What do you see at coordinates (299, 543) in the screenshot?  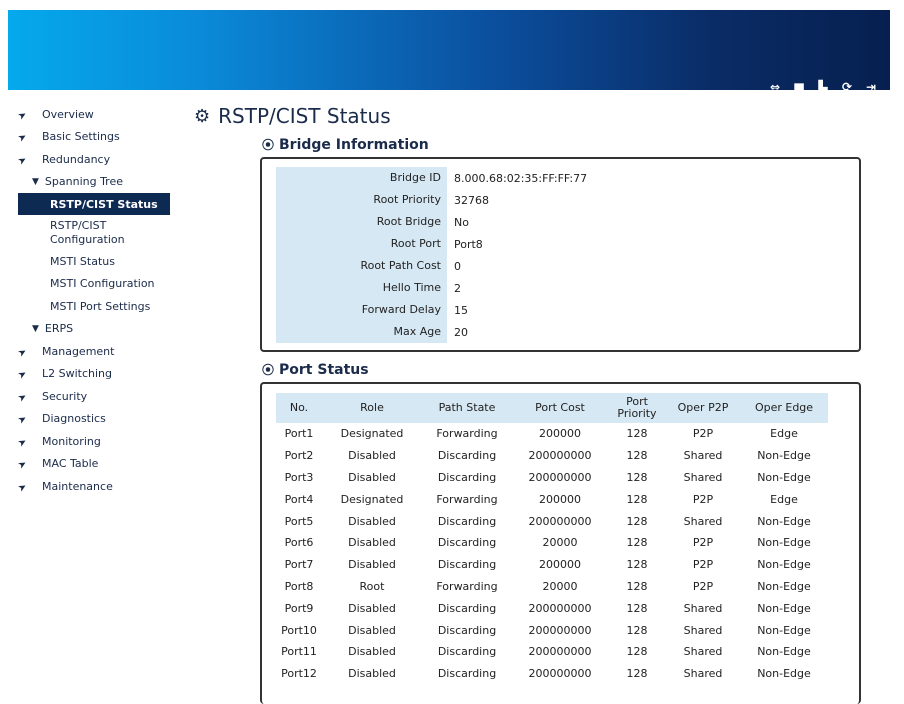 I see `table-cell: Port6` at bounding box center [299, 543].